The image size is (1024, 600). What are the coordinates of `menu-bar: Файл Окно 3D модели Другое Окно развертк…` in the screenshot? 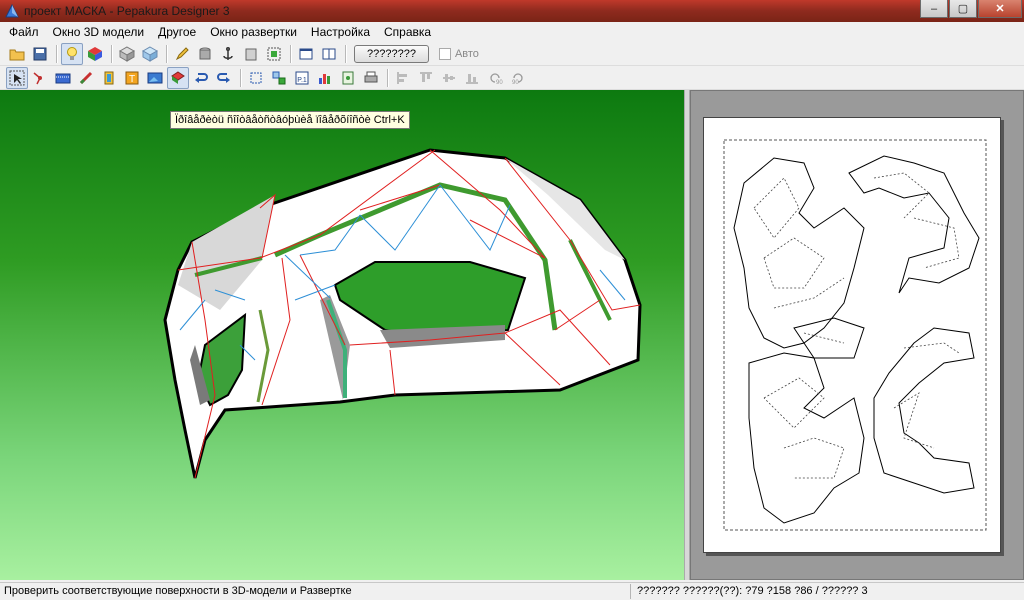 It's located at (512, 32).